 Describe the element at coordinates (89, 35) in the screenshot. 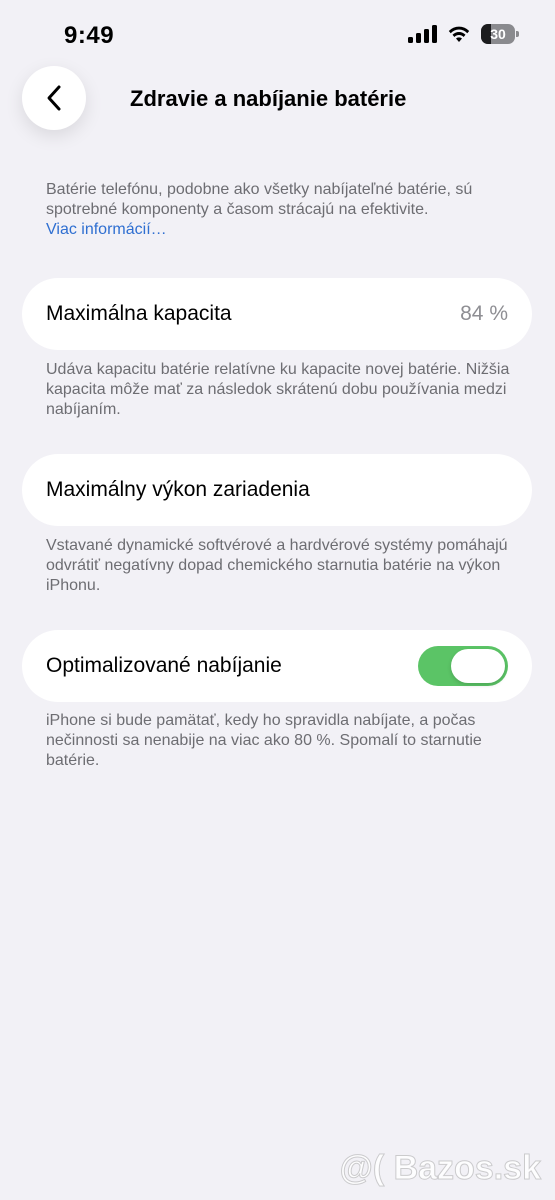

I see `status-time: 9:49` at that location.